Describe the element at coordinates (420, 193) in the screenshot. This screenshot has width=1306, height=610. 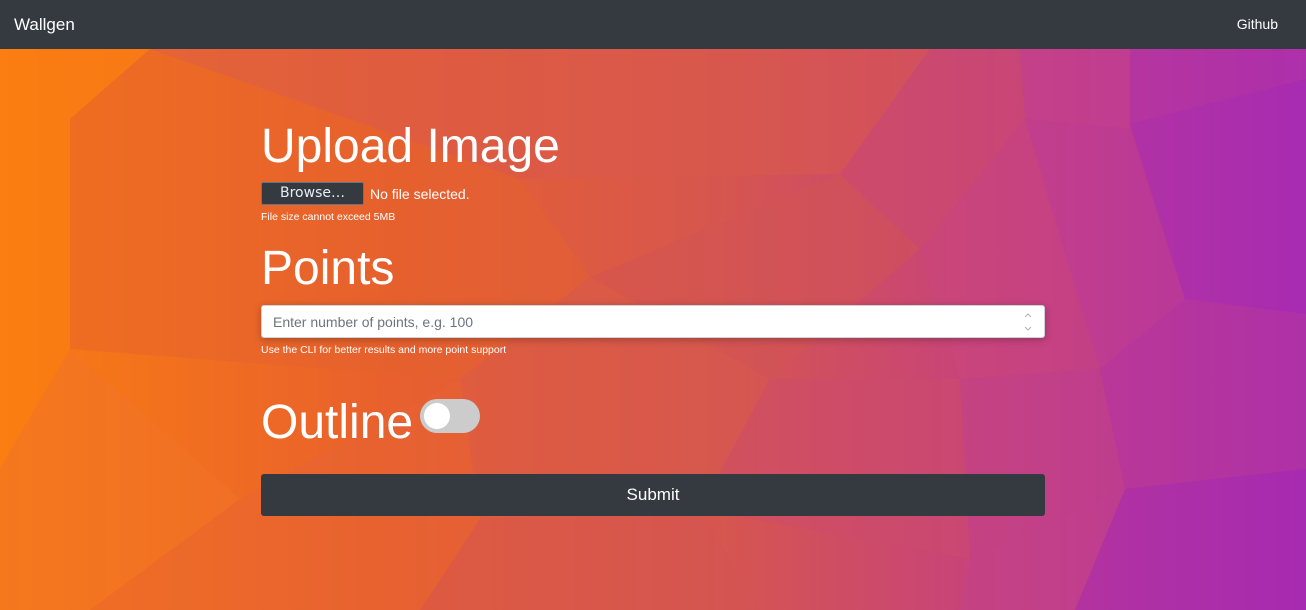
I see `file-status-text: No file selected.` at that location.